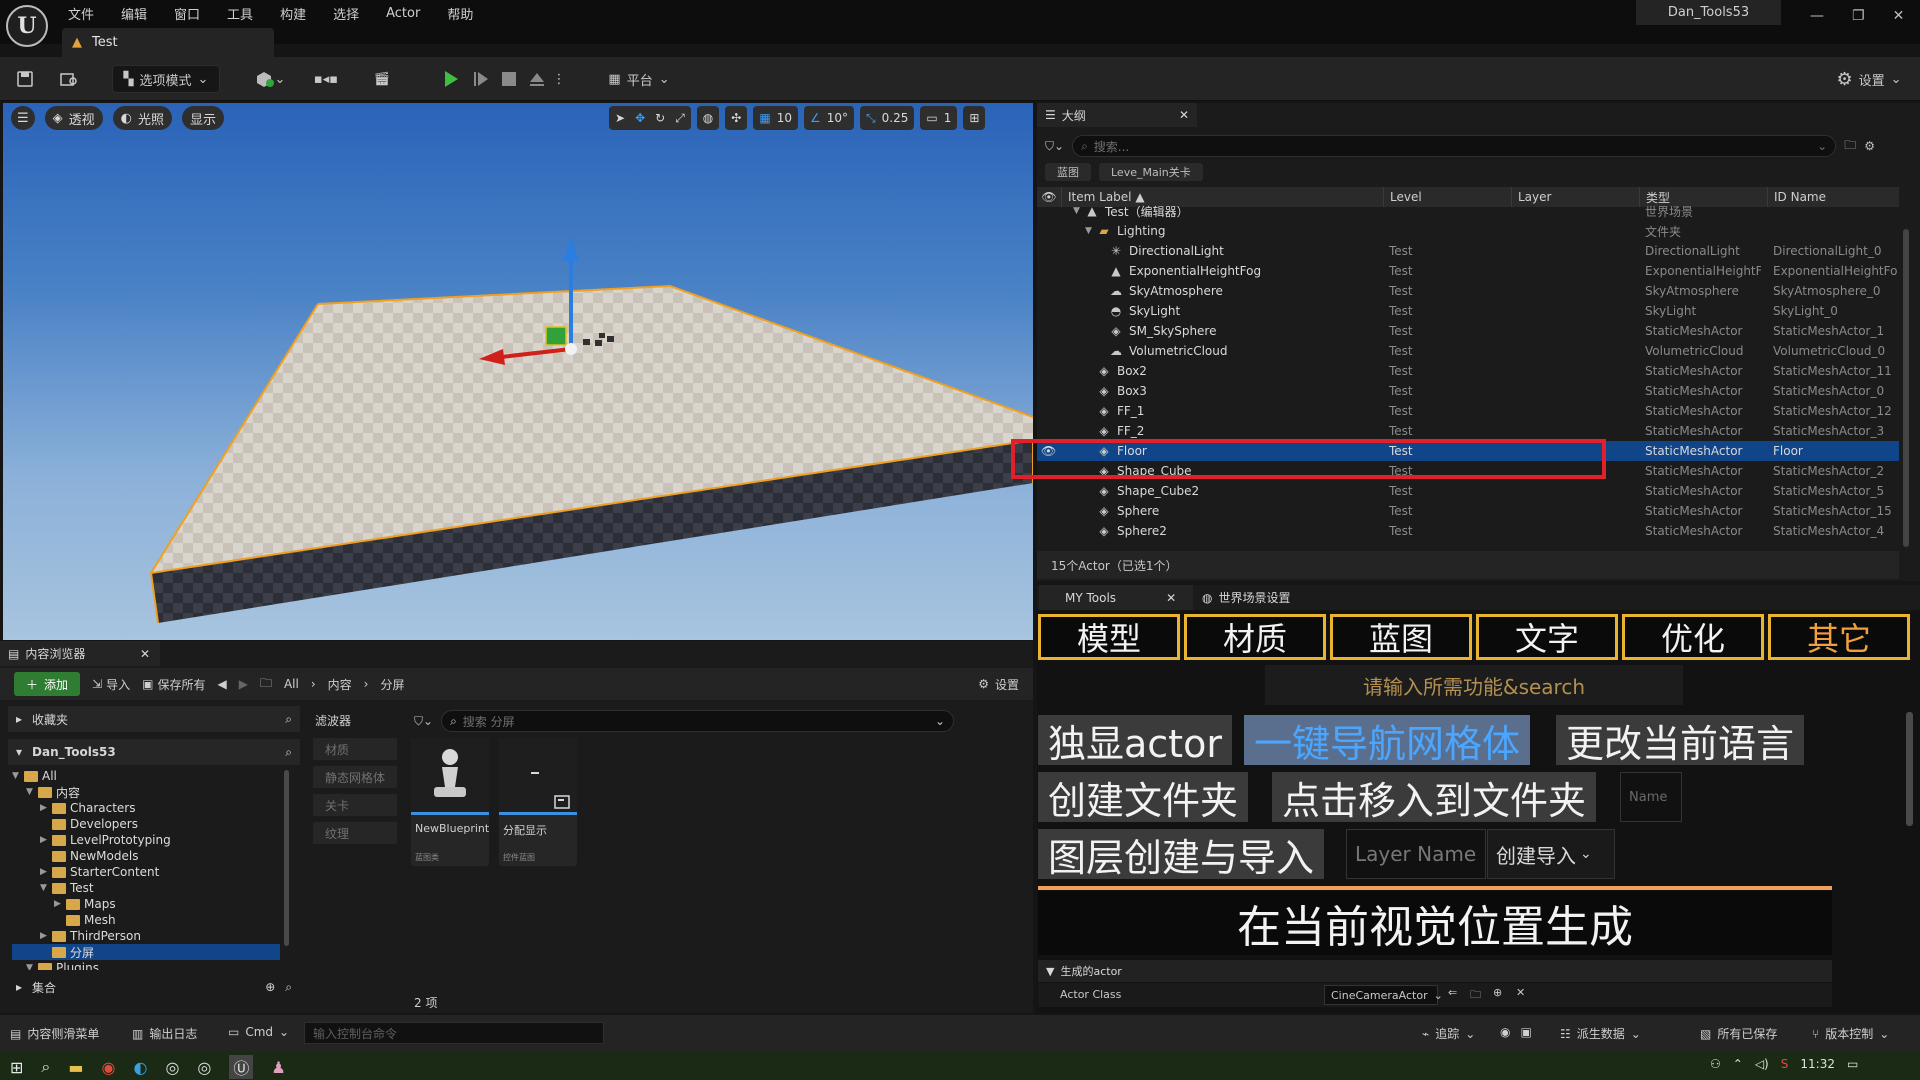  I want to click on gear-icon: ⚙, so click(1869, 146).